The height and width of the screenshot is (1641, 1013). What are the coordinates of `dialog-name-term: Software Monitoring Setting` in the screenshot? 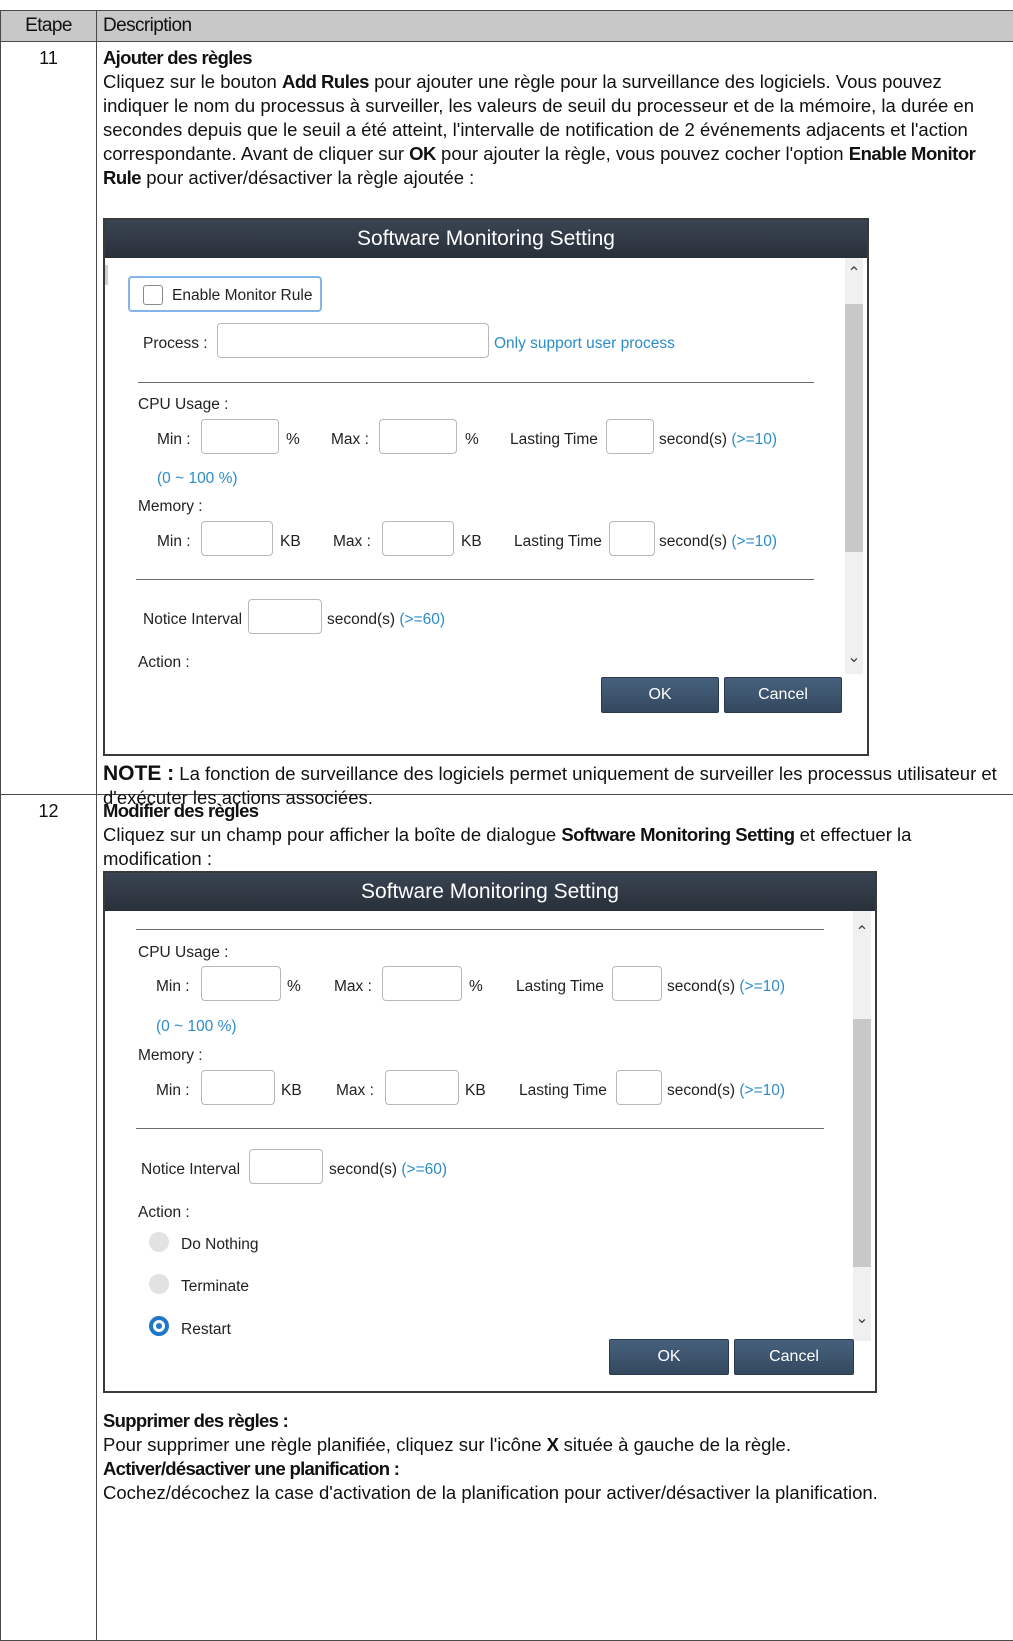 It's located at (678, 834).